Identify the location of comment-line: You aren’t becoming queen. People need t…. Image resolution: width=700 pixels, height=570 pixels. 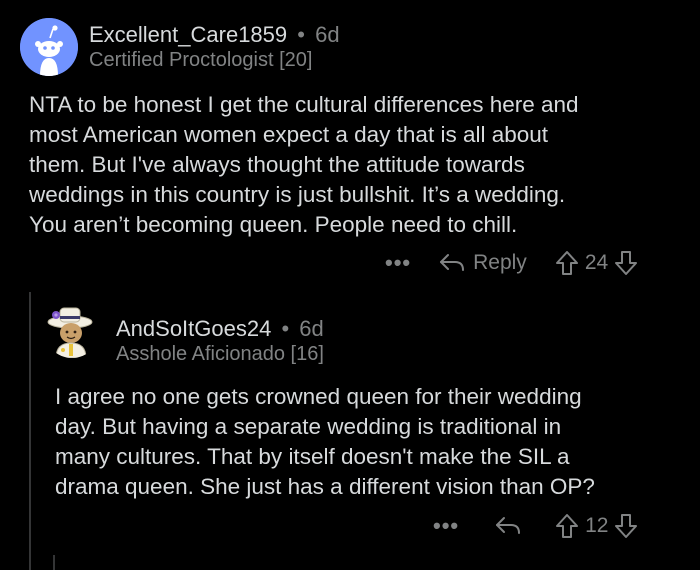
(273, 224).